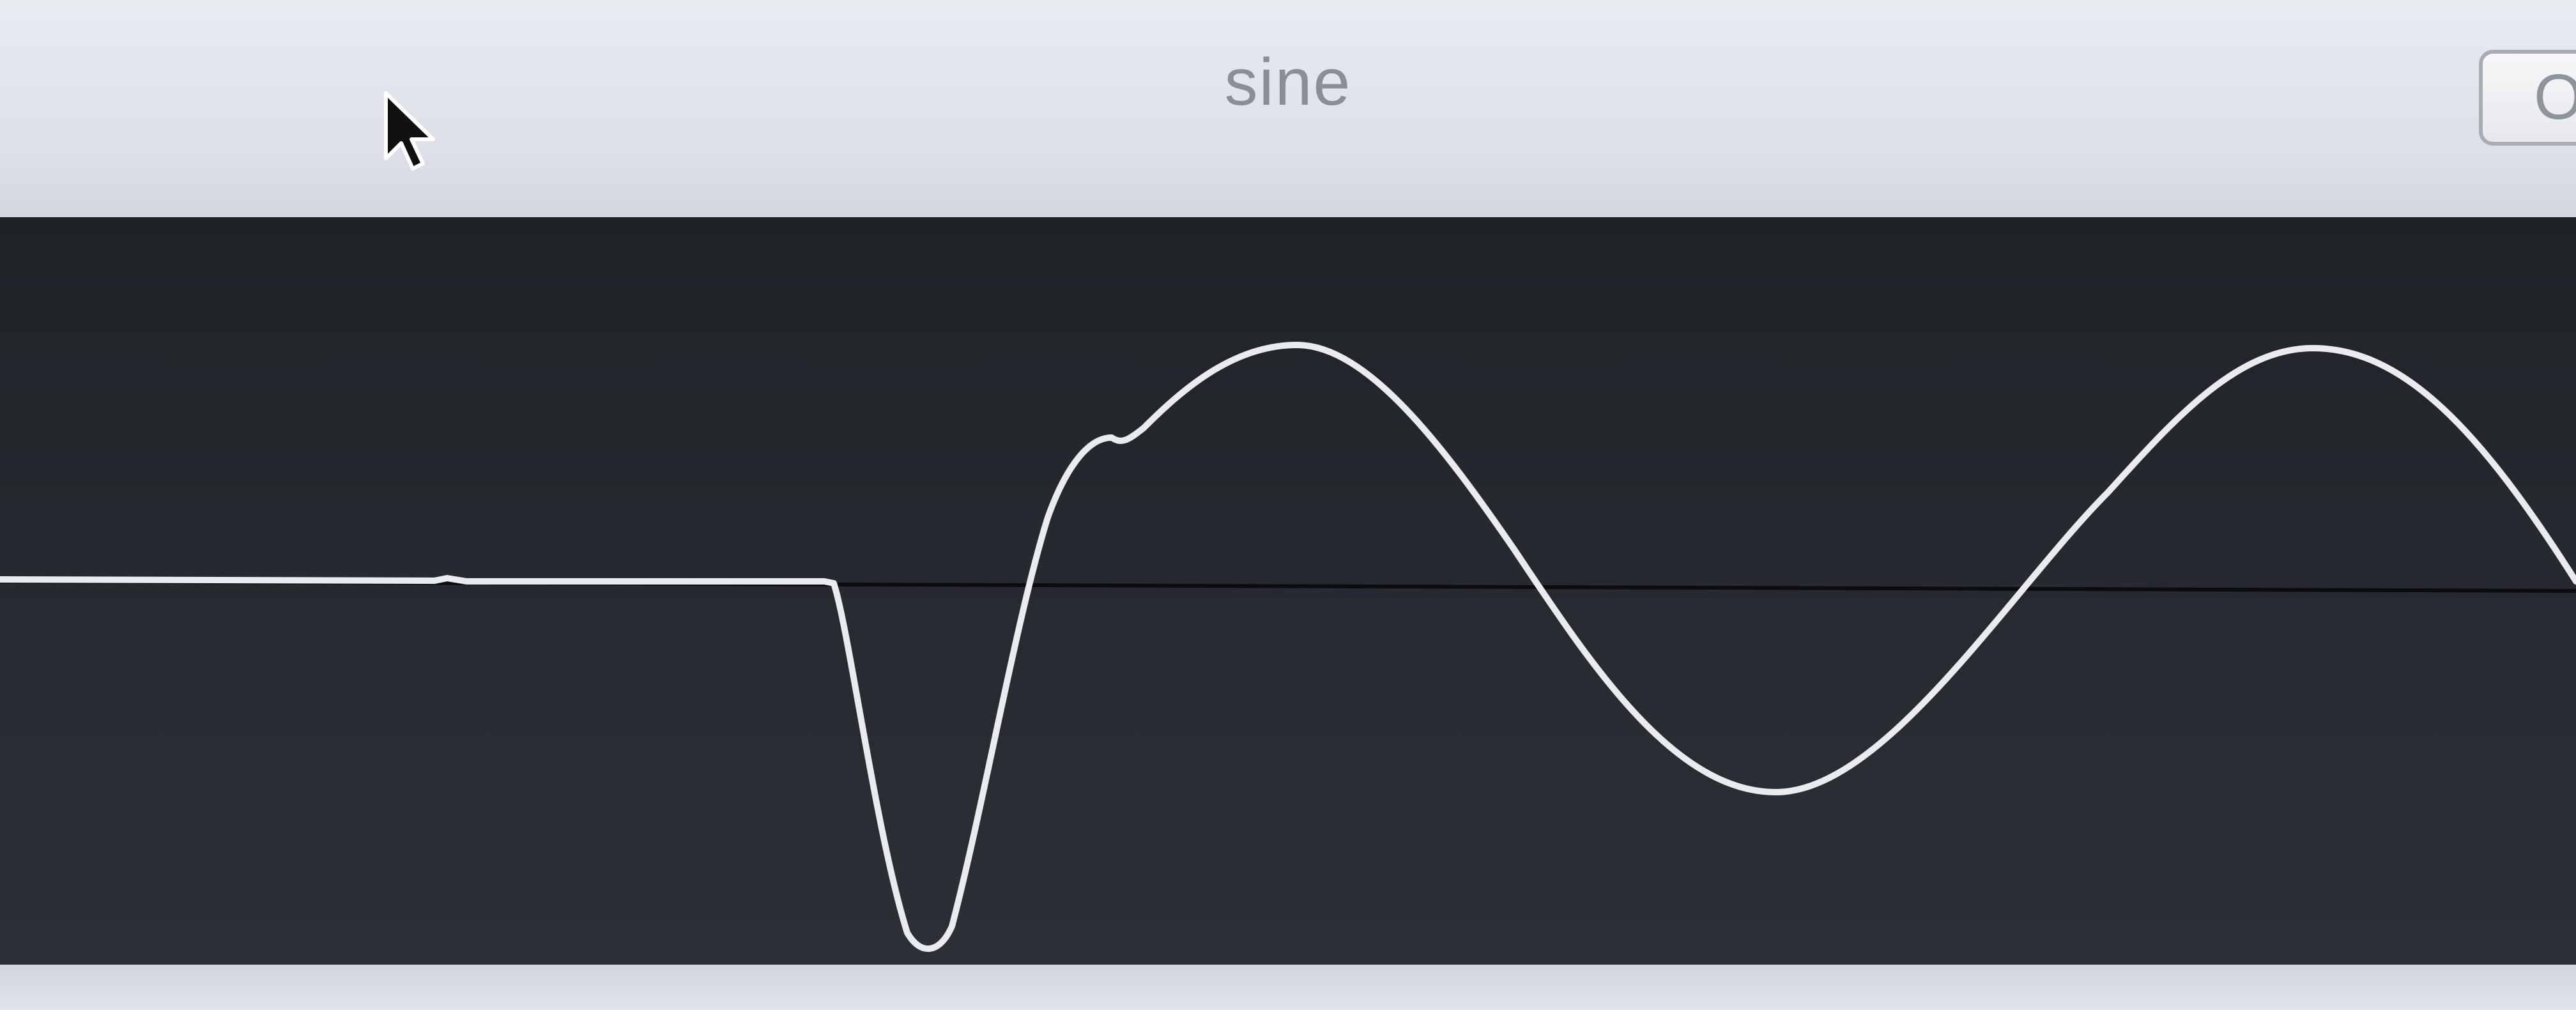 This screenshot has width=2576, height=1010. Describe the element at coordinates (409, 131) in the screenshot. I see `mouse-pointer-icon` at that location.